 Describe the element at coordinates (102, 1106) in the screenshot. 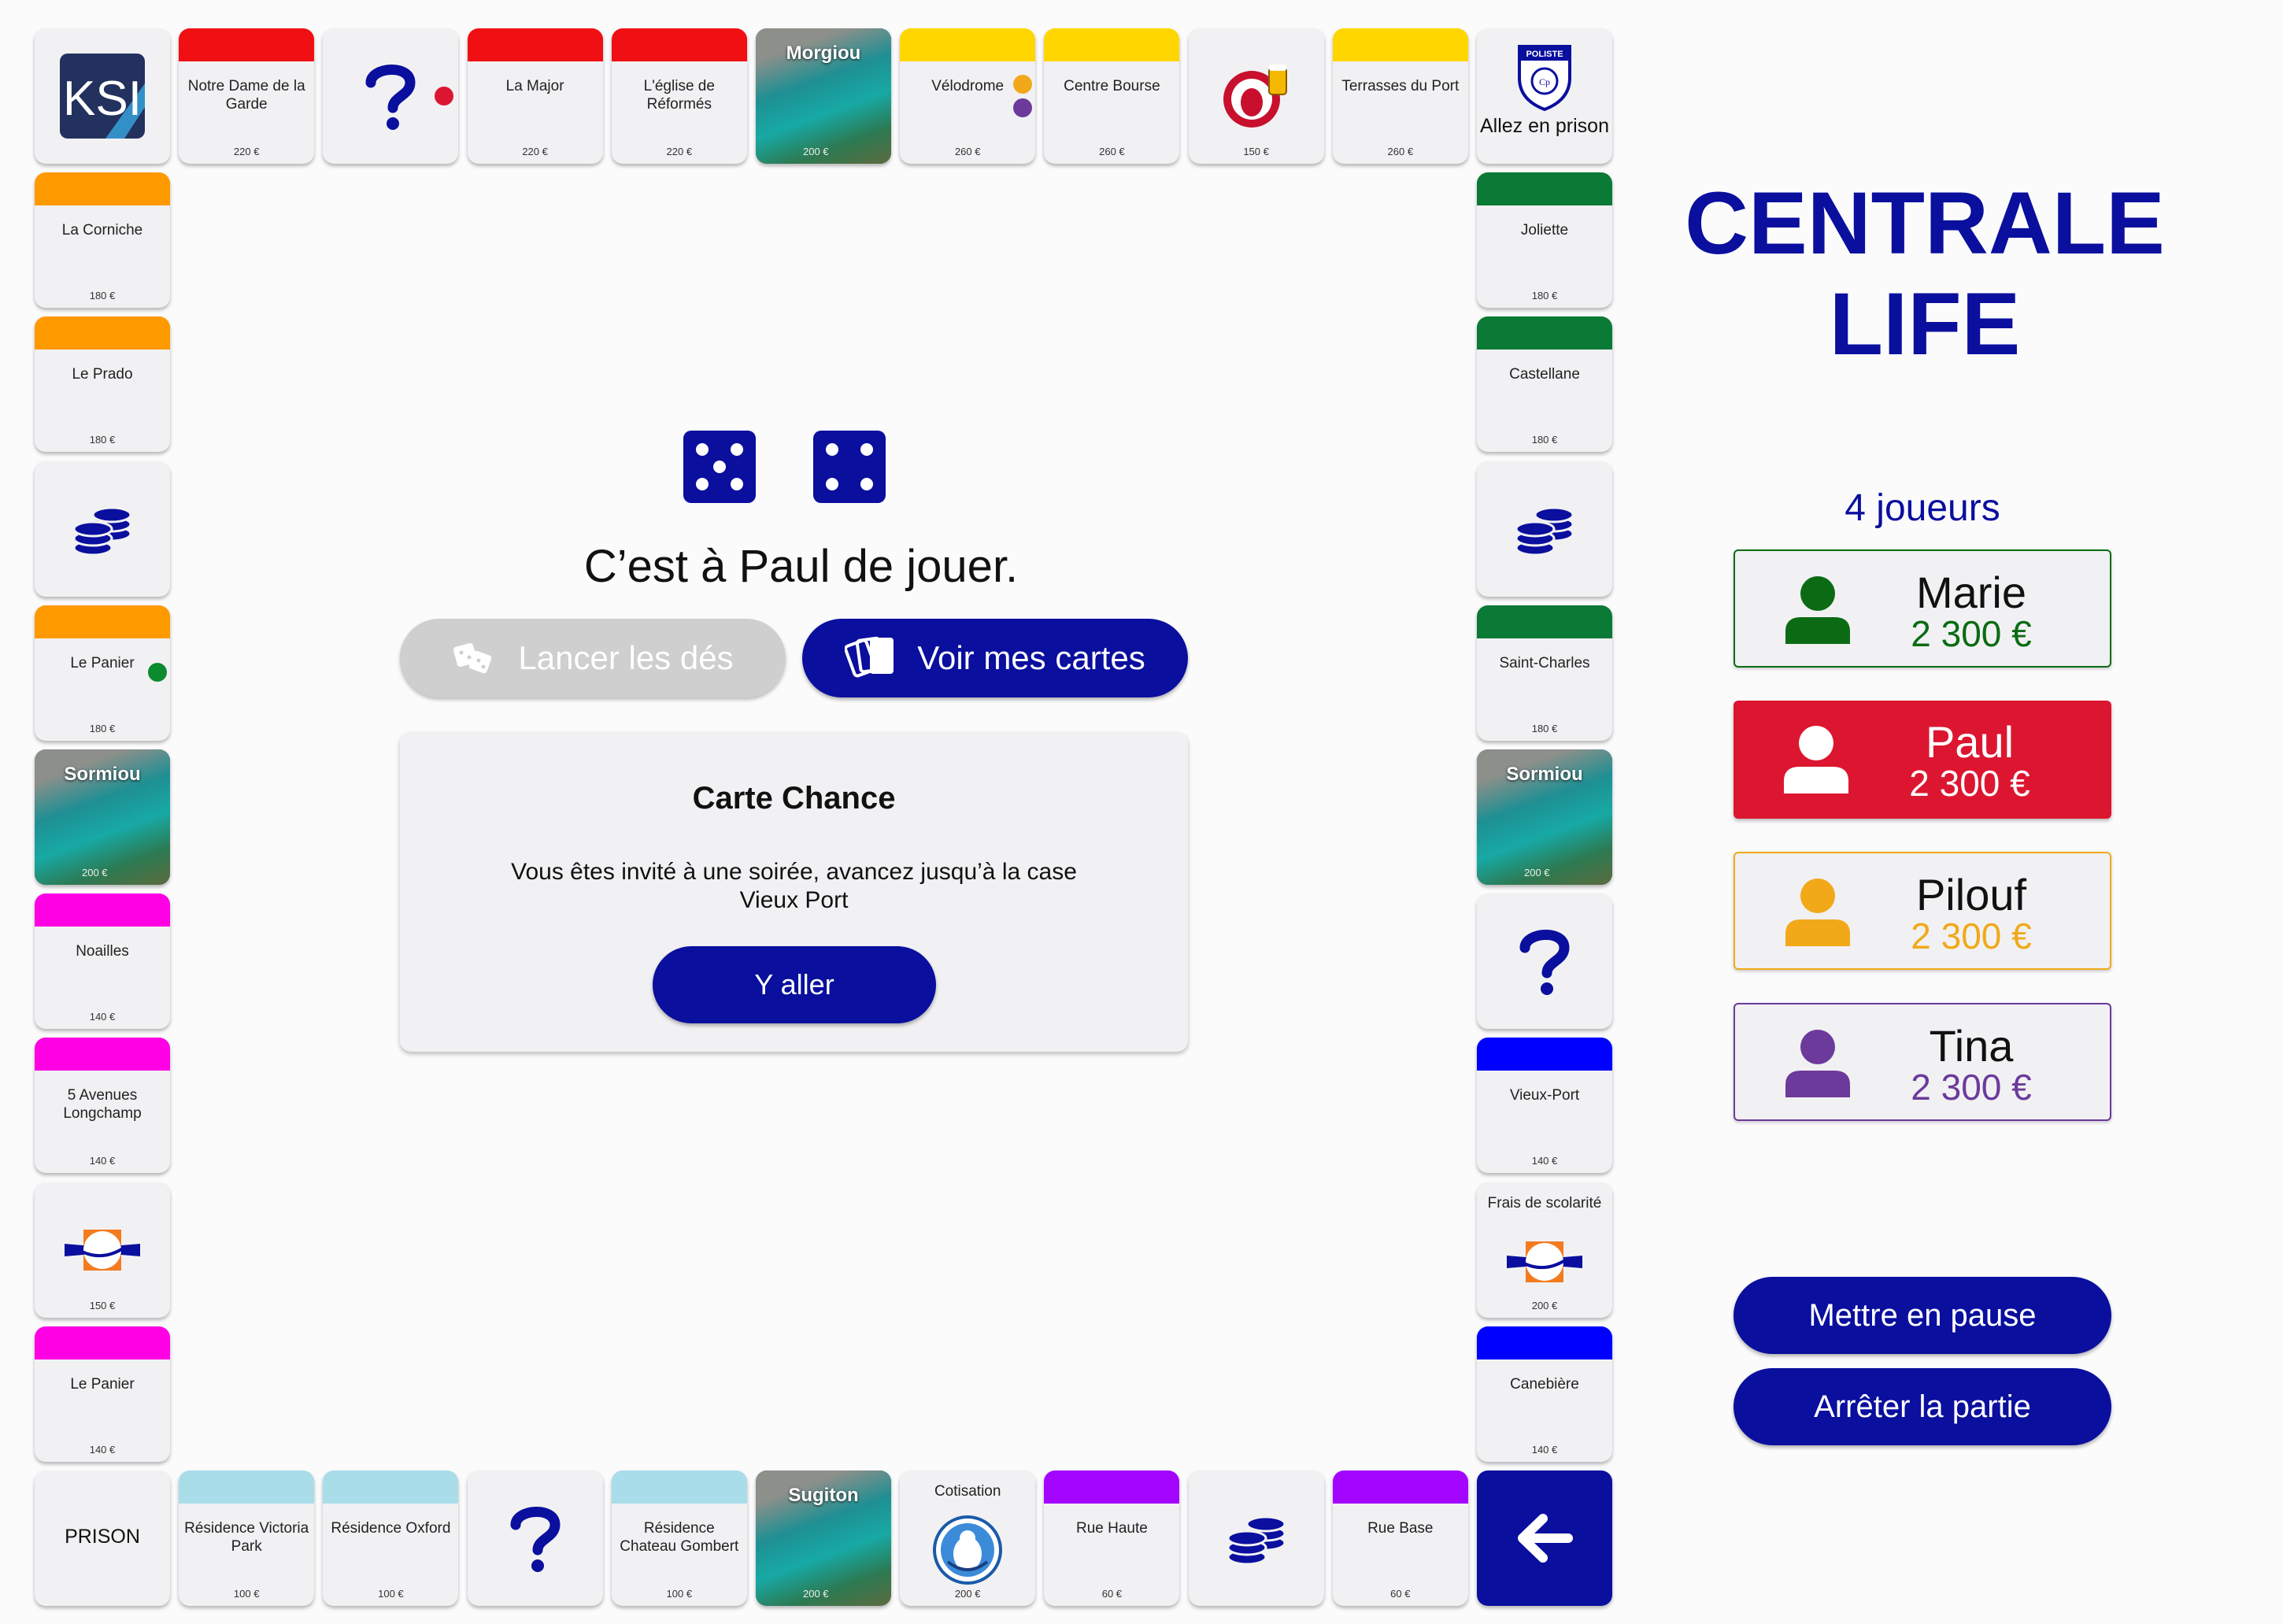

I see `board-tile-left: 5 Avenues Longchamp 140 €` at that location.